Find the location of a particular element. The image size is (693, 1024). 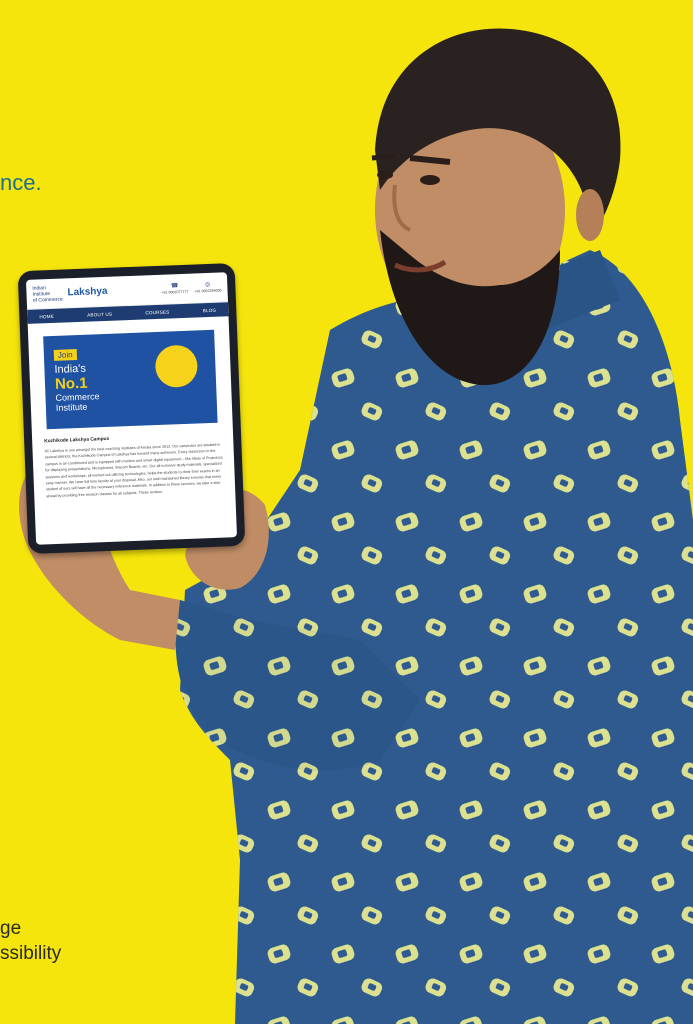

nav-courses: COURSES is located at coordinates (157, 312).